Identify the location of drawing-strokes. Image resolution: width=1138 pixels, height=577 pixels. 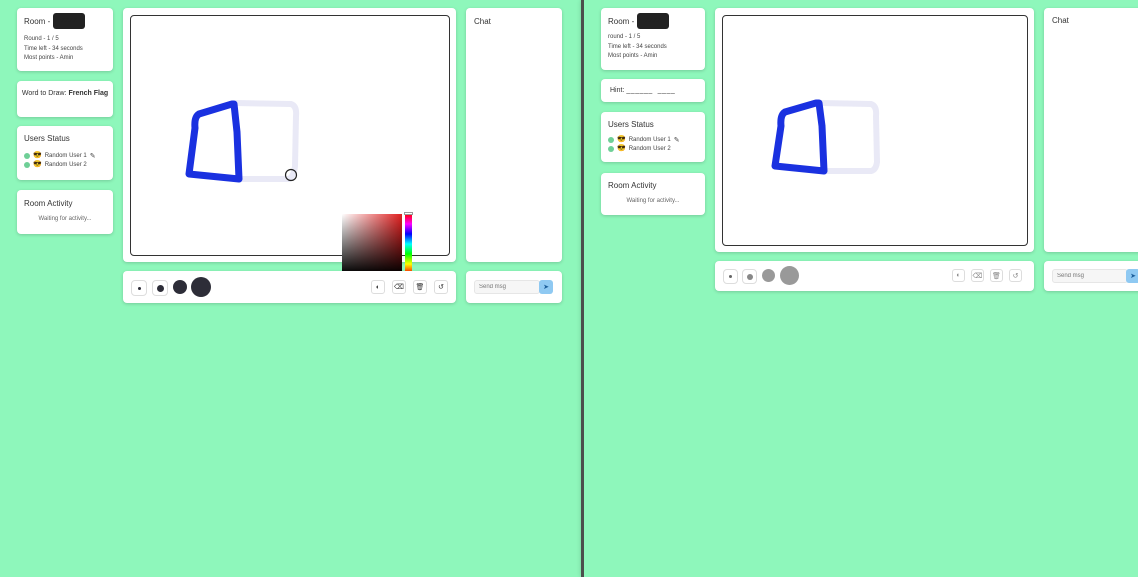
(825, 137).